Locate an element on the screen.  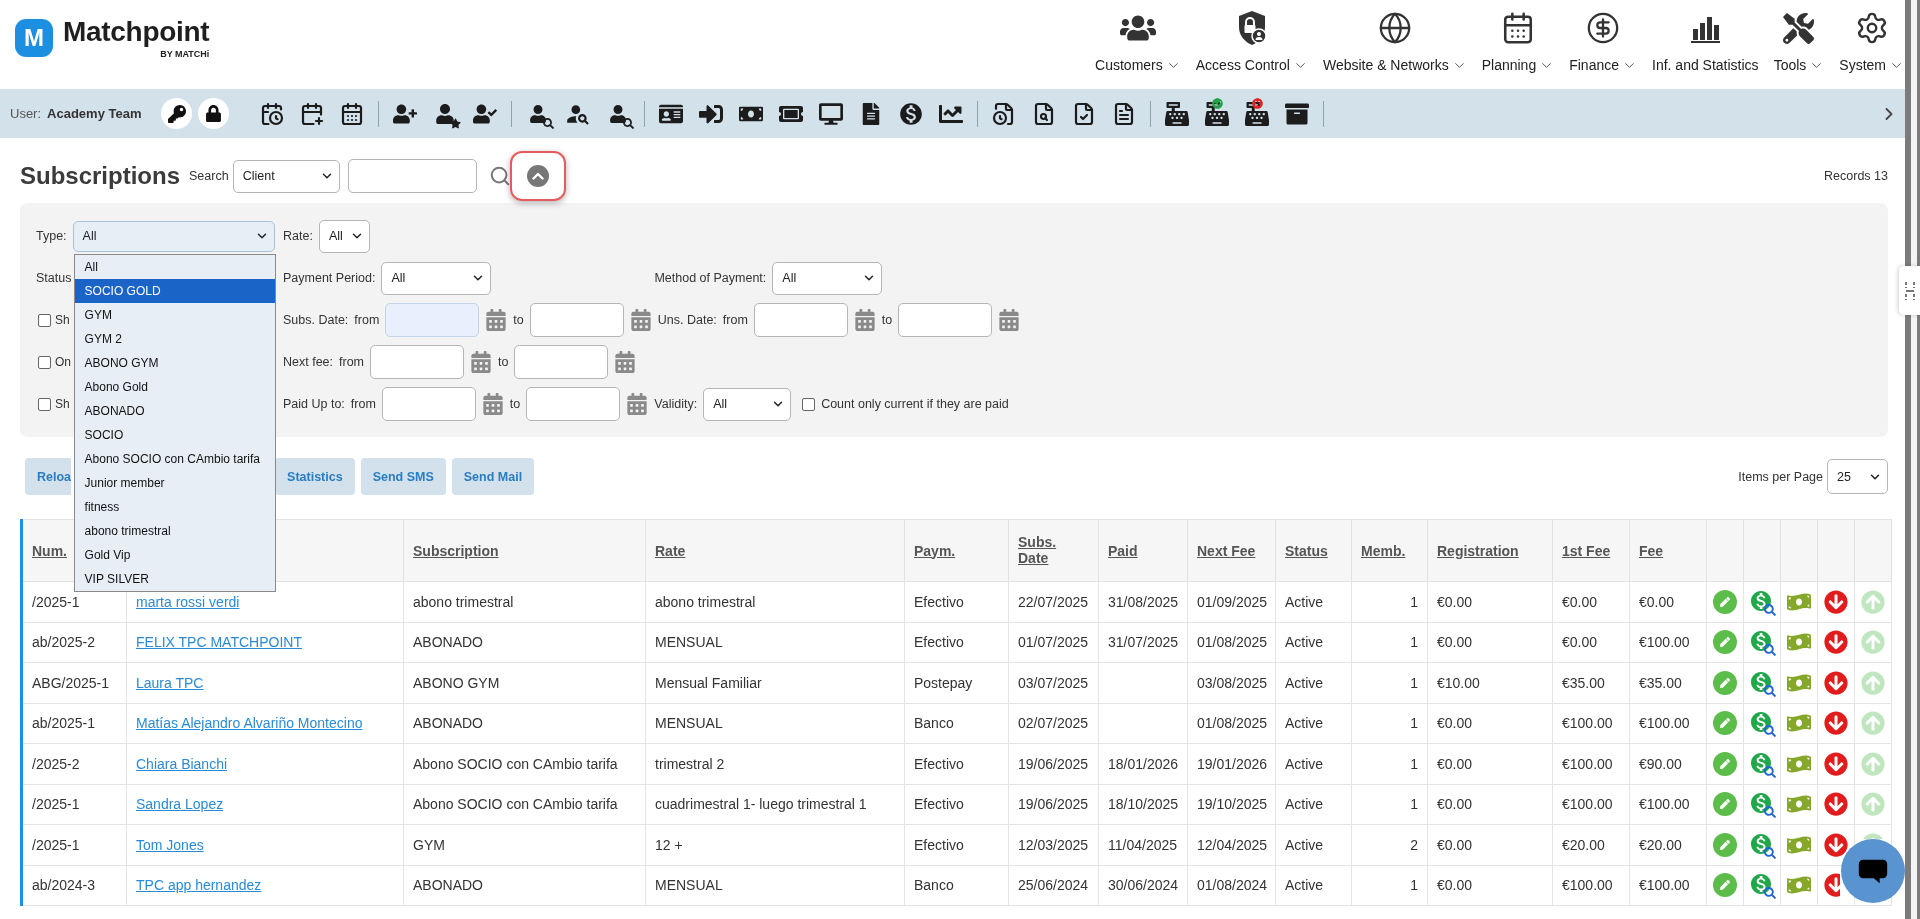
search-icon is located at coordinates (499, 176).